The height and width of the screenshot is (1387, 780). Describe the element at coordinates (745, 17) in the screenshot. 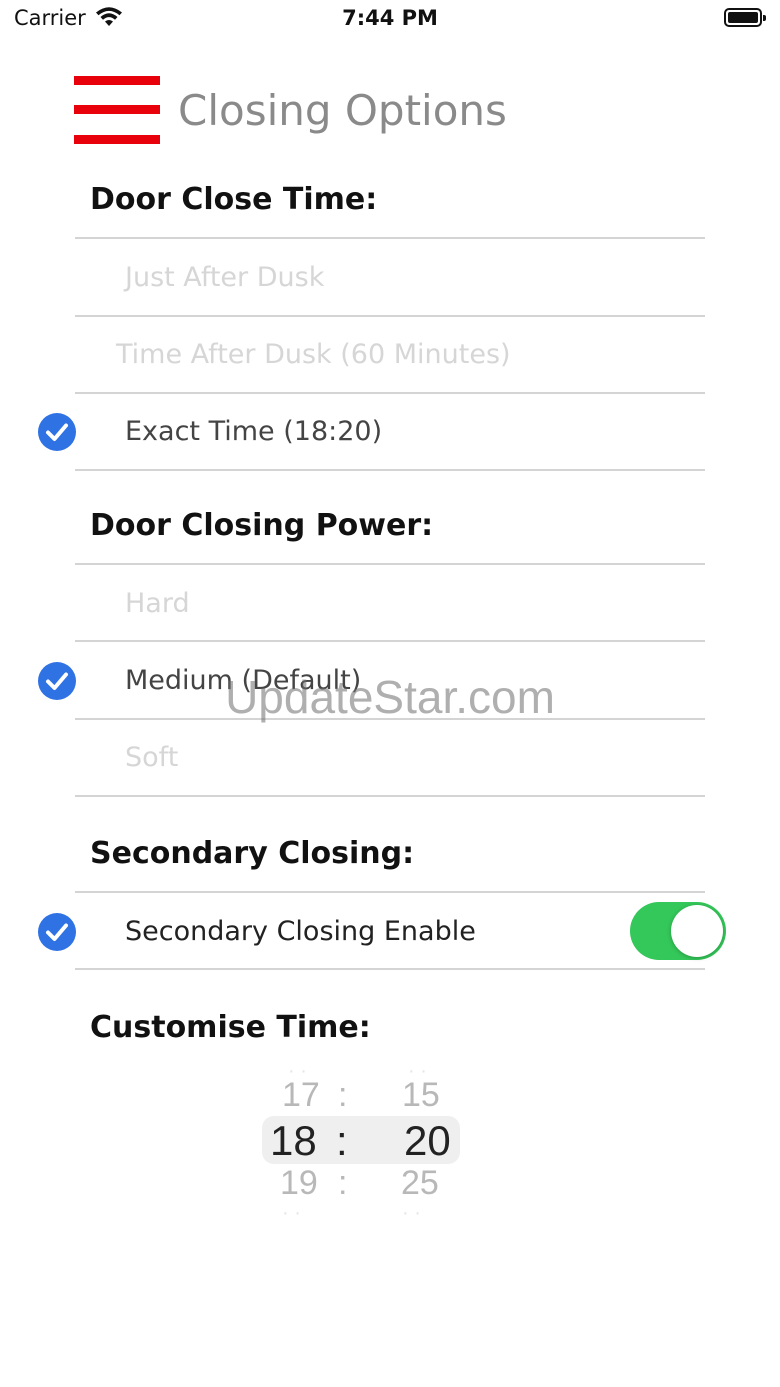

I see `battery-icon` at that location.